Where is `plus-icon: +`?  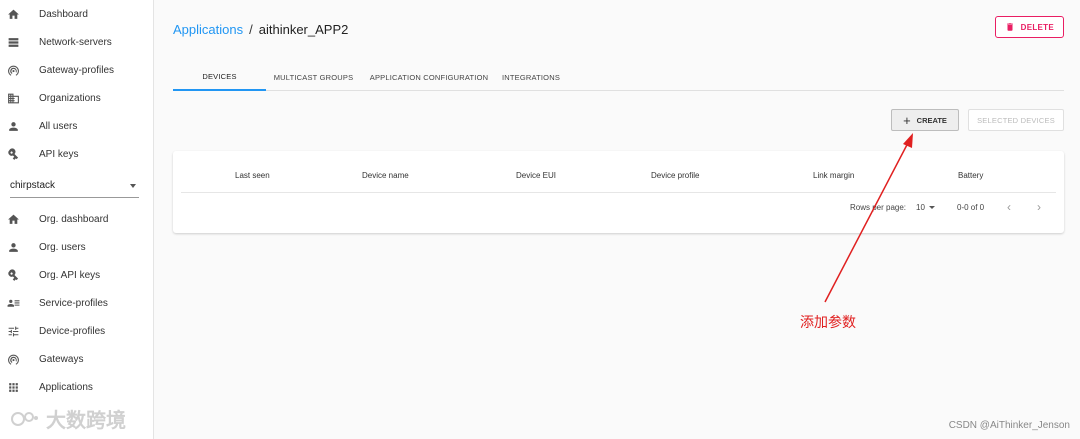
plus-icon: + is located at coordinates (907, 120).